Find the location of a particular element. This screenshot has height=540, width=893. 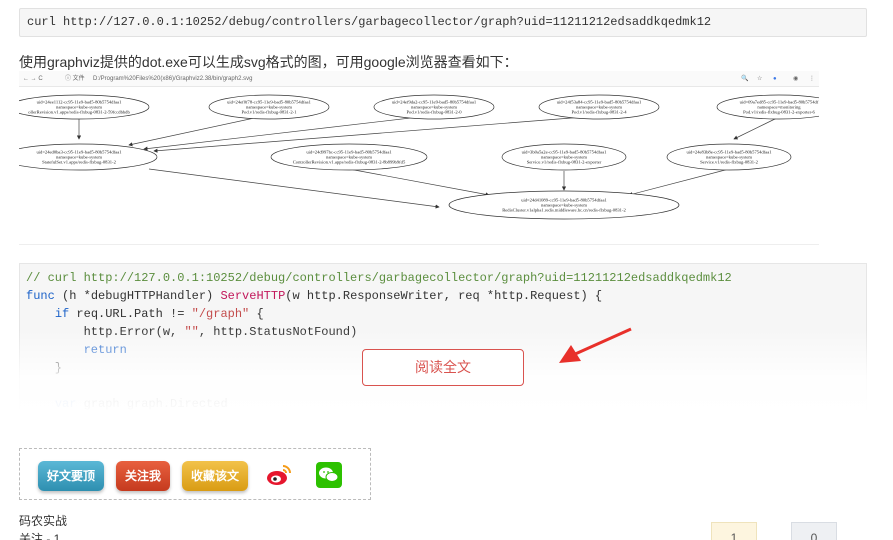

code-token: ServeHTTP is located at coordinates (253, 296).